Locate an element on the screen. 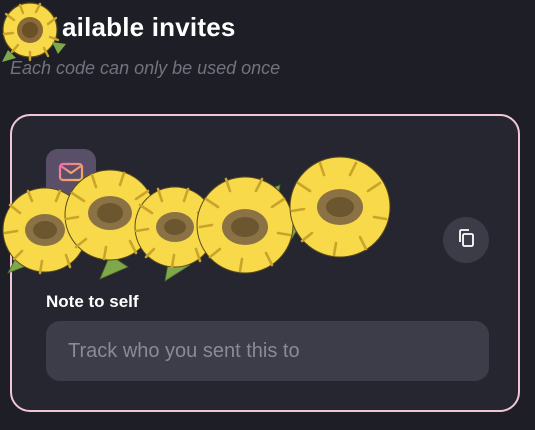 The width and height of the screenshot is (535, 430). copy-code-button is located at coordinates (466, 240).